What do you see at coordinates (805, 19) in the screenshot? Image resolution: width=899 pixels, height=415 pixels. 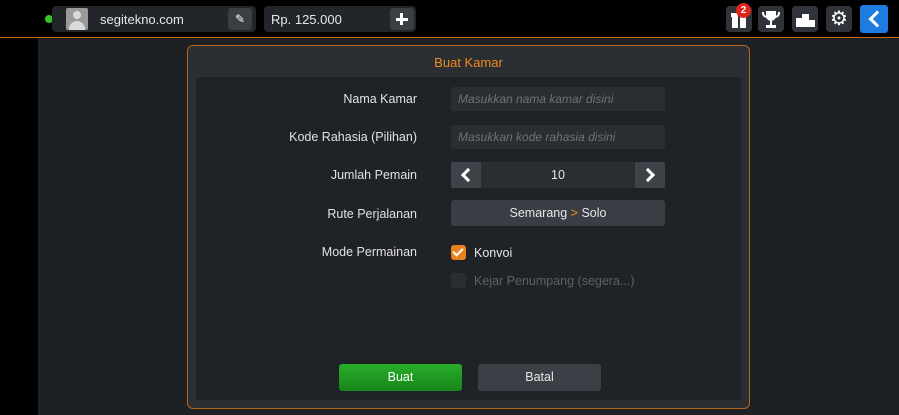 I see `podium-icon` at bounding box center [805, 19].